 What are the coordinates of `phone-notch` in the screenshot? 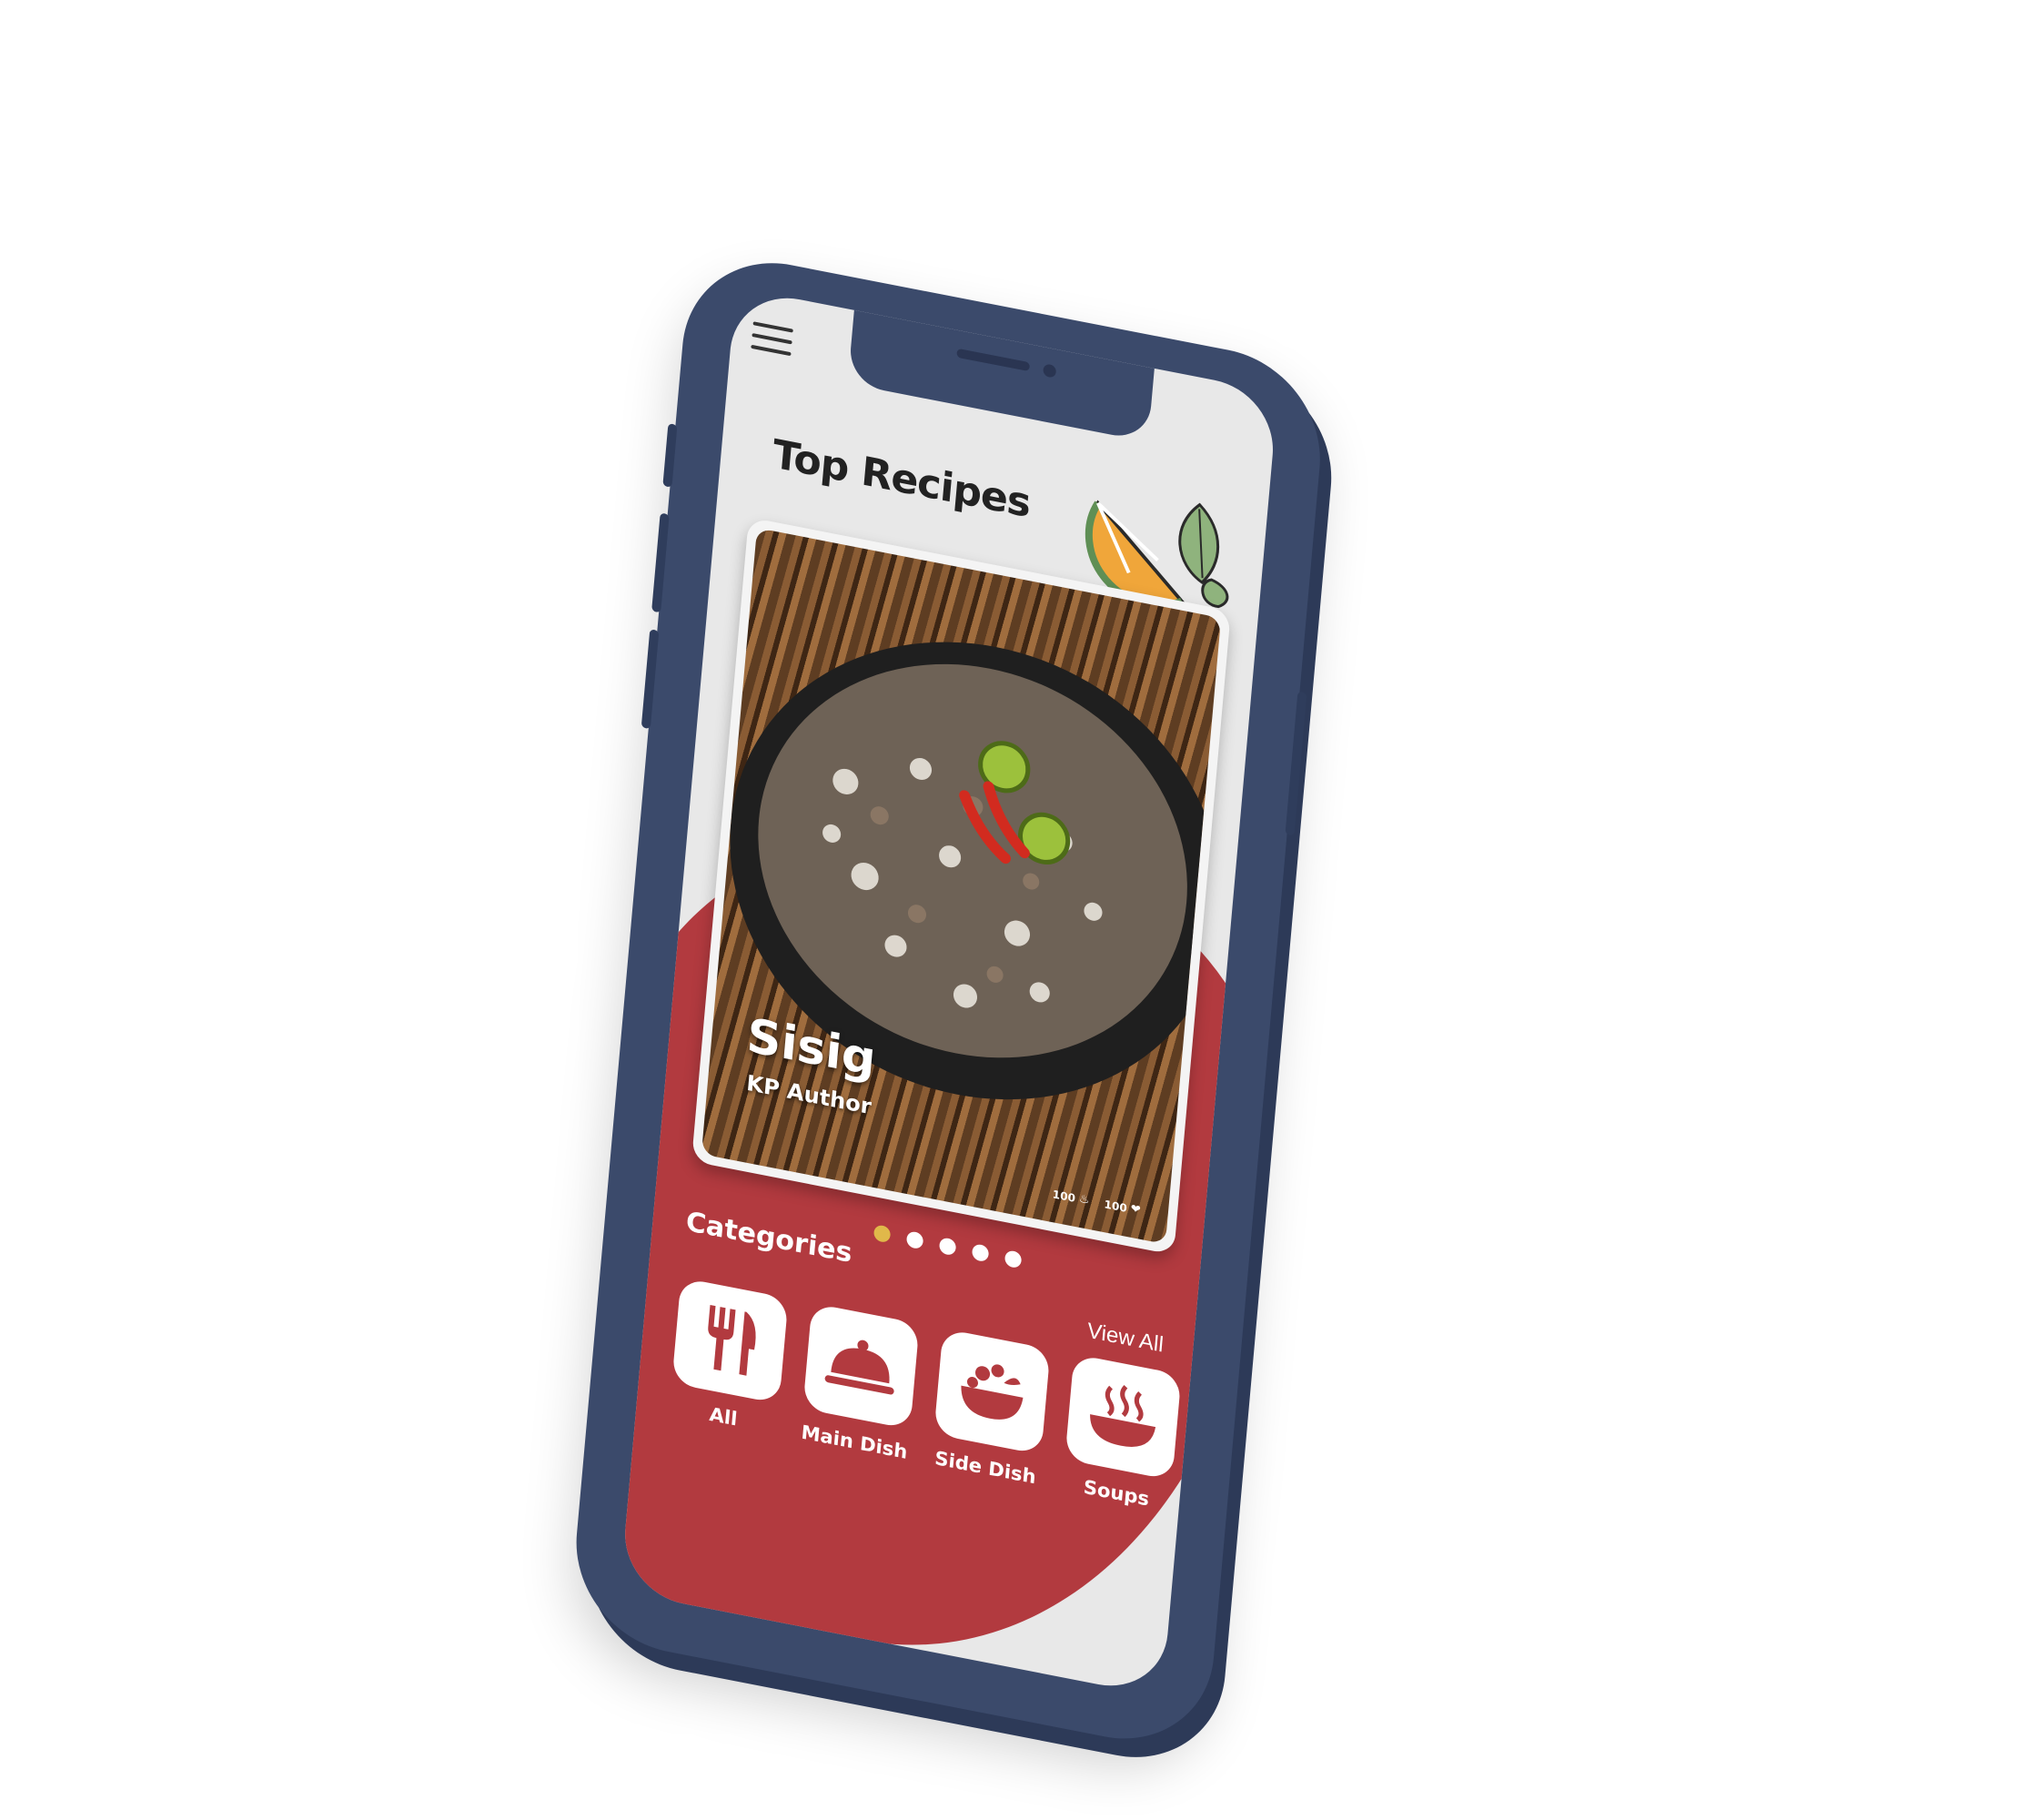 It's located at (1001, 371).